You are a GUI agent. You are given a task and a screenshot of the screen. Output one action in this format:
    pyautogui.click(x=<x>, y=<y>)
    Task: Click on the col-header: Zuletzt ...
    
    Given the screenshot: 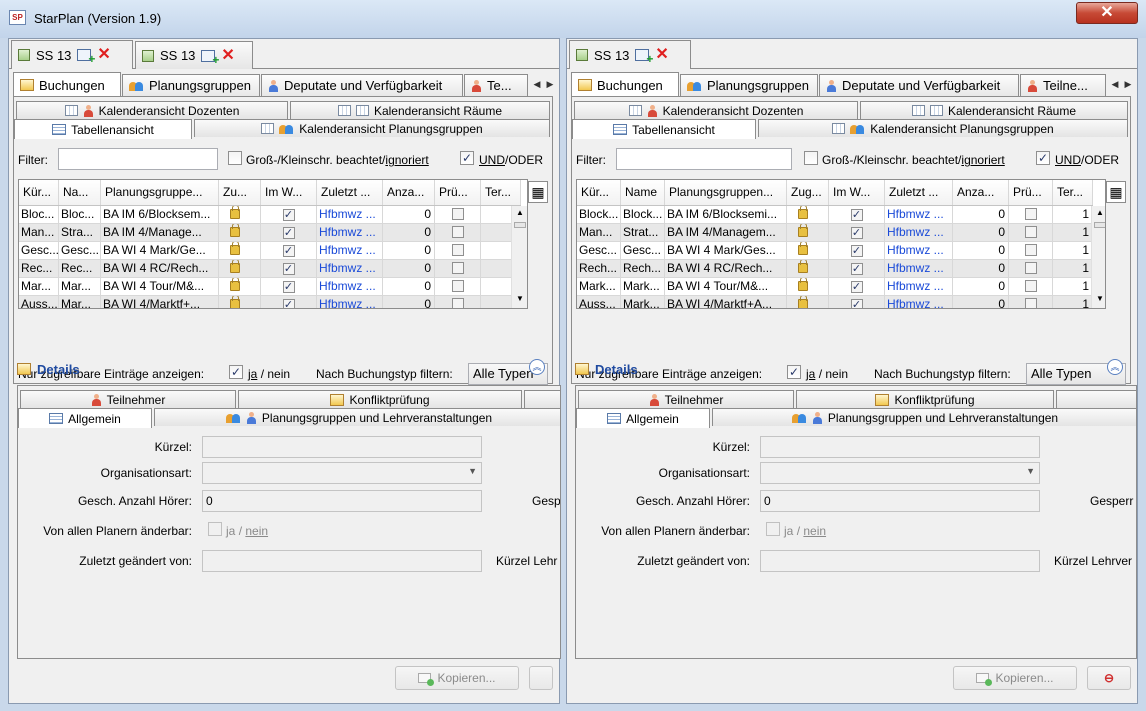 What is the action you would take?
    pyautogui.click(x=350, y=192)
    